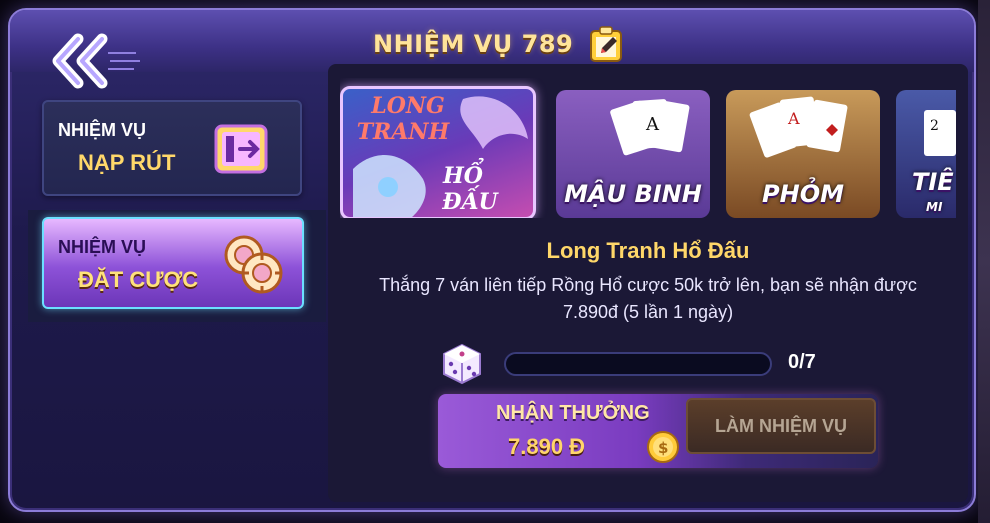 This screenshot has height=523, width=990. What do you see at coordinates (173, 263) in the screenshot?
I see `sidebar-item-dat-cuoc: NHIỆM VỤ ĐẶT CƯỢC` at bounding box center [173, 263].